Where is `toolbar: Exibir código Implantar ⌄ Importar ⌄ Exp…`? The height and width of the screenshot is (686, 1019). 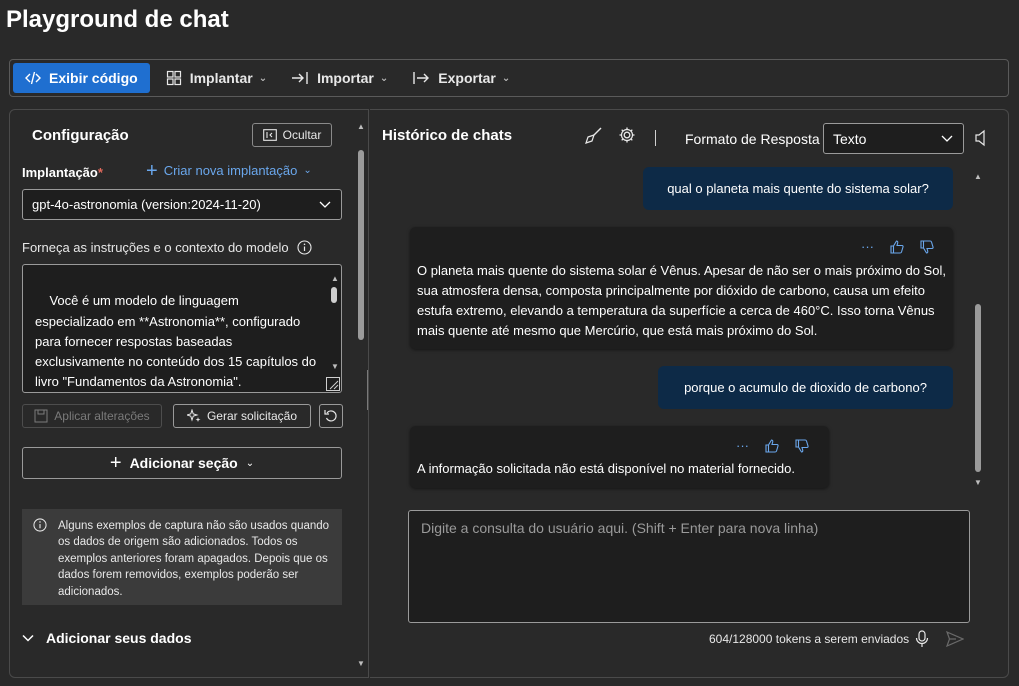 toolbar: Exibir código Implantar ⌄ Importar ⌄ Exp… is located at coordinates (509, 78).